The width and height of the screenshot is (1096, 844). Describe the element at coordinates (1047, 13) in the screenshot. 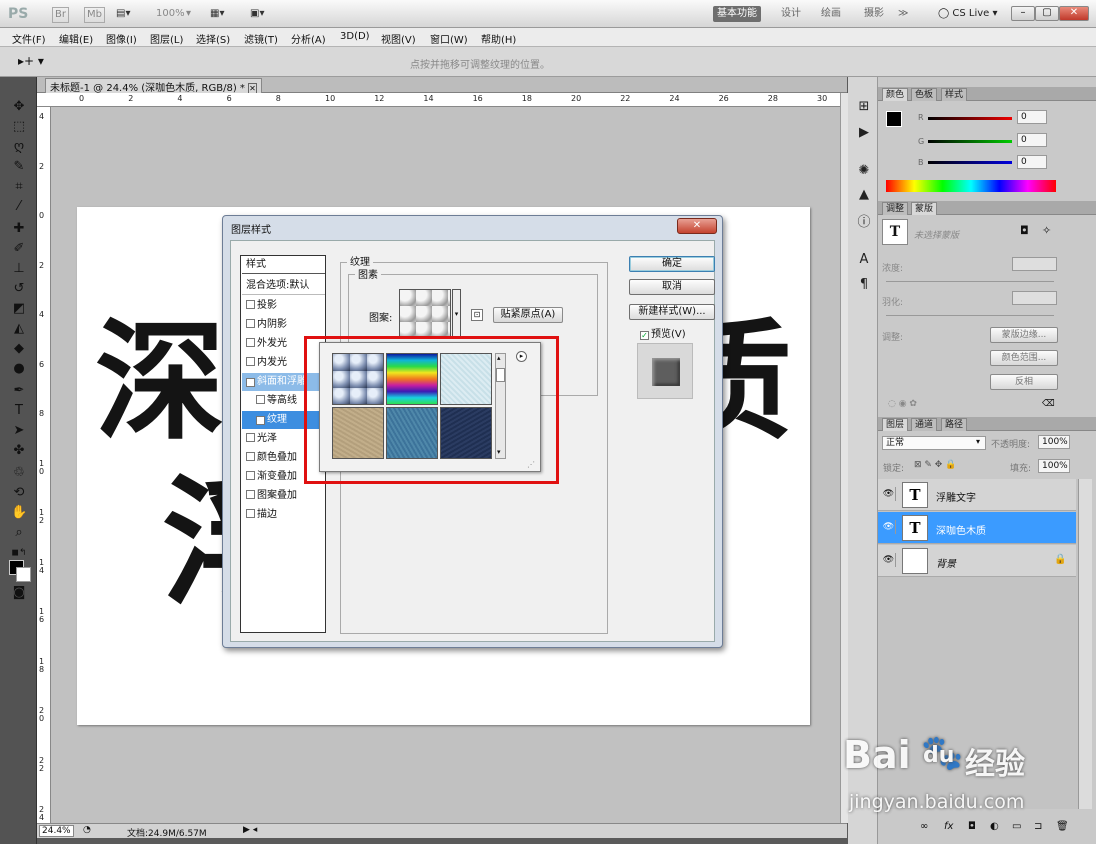

I see `maximize-button: ▢` at that location.